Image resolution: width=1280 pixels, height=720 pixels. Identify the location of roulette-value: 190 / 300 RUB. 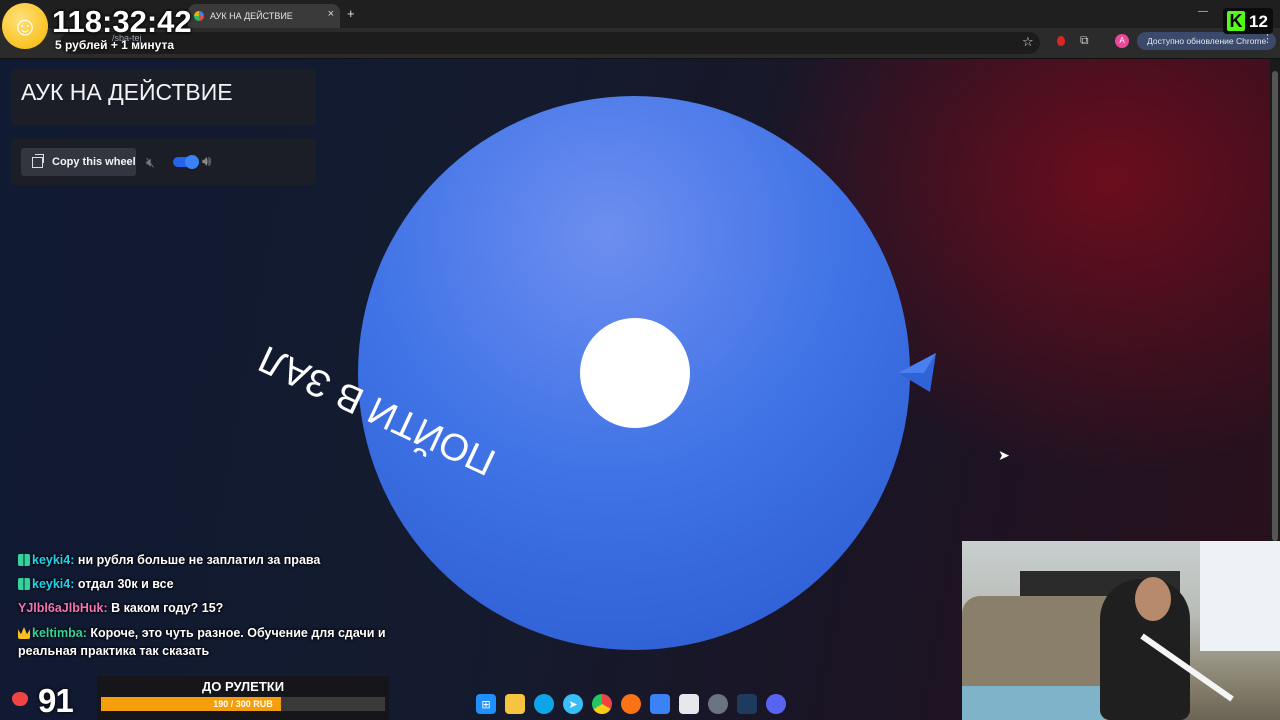
(243, 704).